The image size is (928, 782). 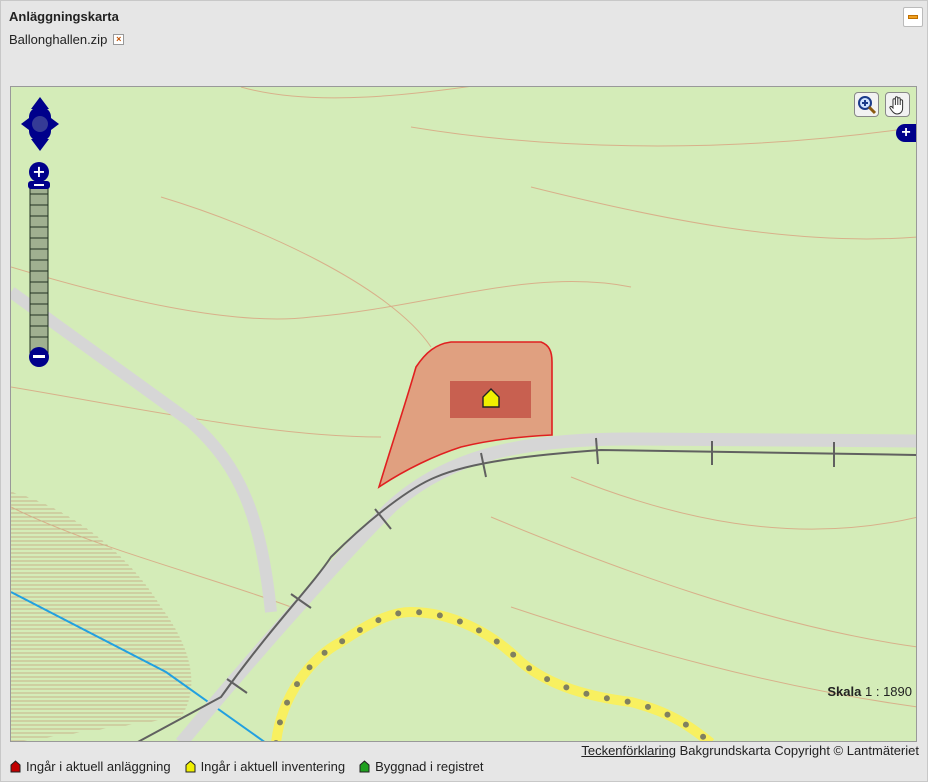 I want to click on file-row: Ballonghallen.zip ×, so click(x=67, y=39).